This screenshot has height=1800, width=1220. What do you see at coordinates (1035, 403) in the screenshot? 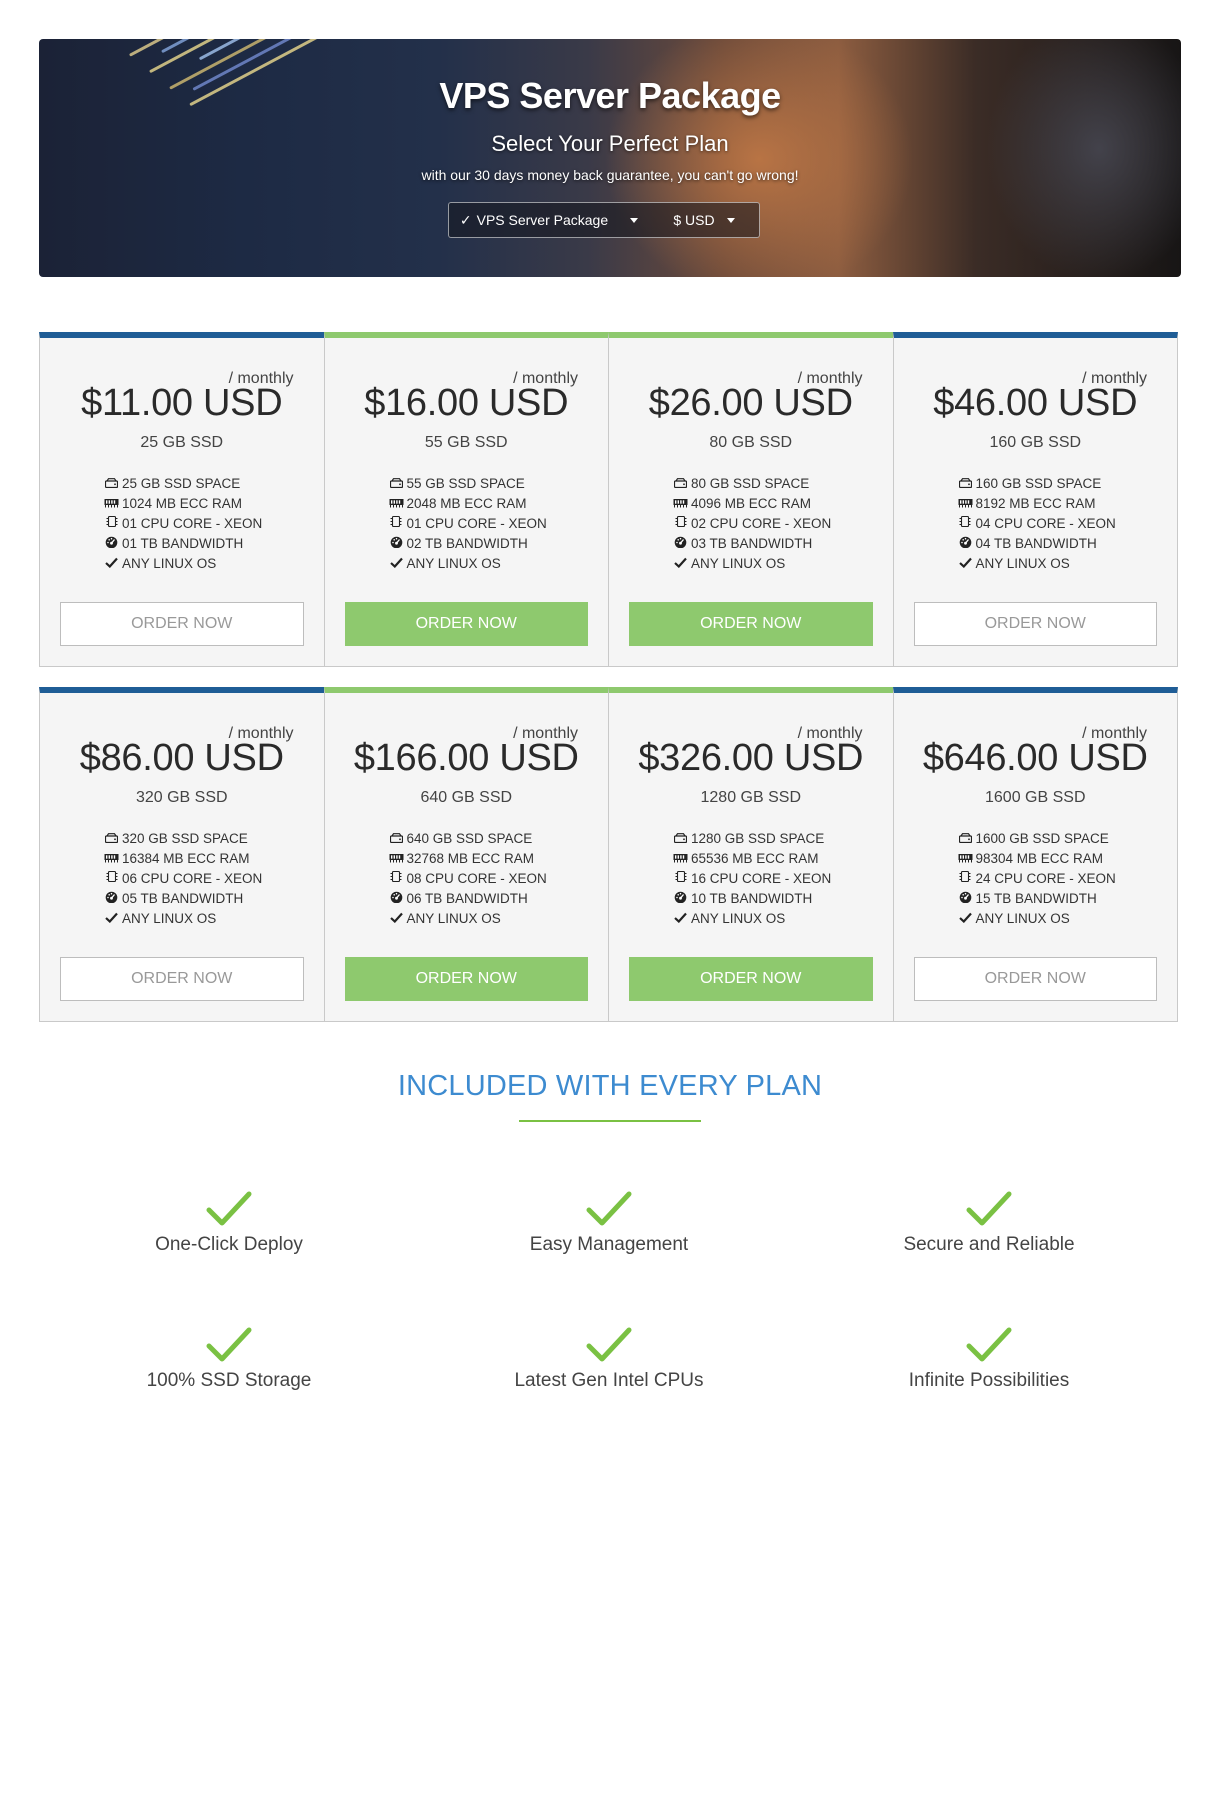
I see `plan-price: $46.00 USD` at bounding box center [1035, 403].